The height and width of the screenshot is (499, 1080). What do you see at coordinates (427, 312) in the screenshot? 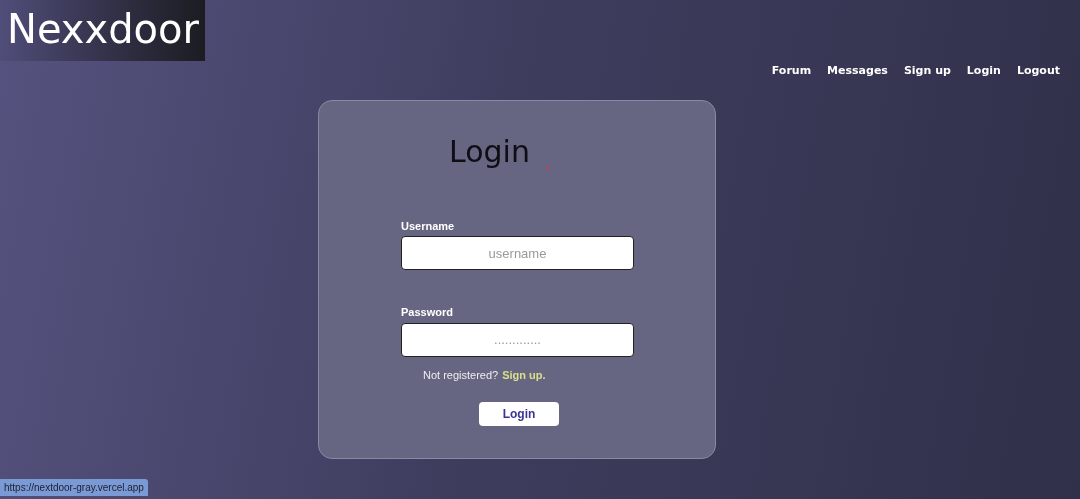
I see `field-label: Password` at bounding box center [427, 312].